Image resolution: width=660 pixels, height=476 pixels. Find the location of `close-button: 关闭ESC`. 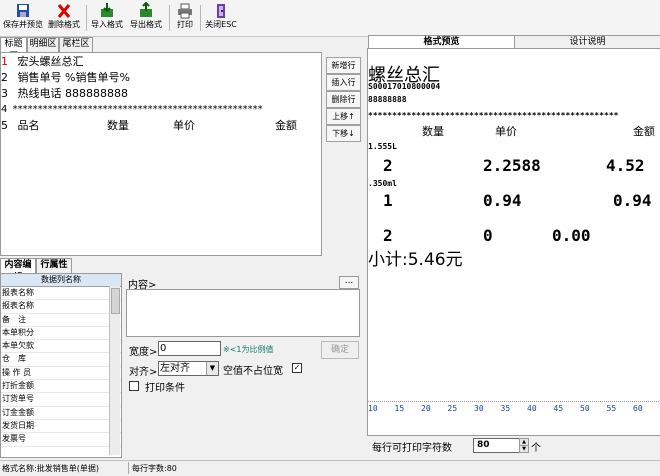

close-button: 关闭ESC is located at coordinates (221, 18).